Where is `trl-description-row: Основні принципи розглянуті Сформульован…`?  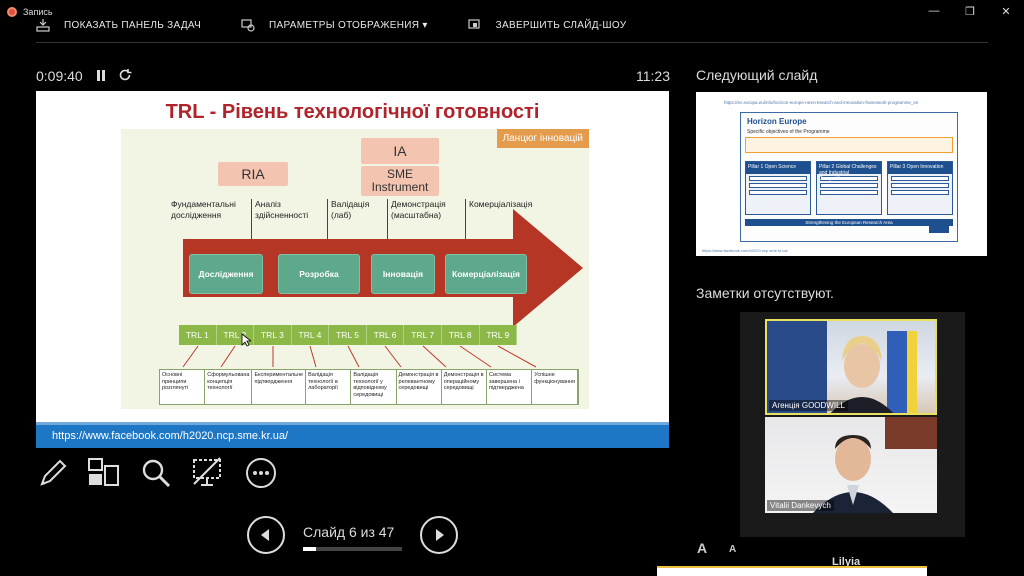
trl-description-row: Основні принципи розглянуті Сформульован… is located at coordinates (369, 387).